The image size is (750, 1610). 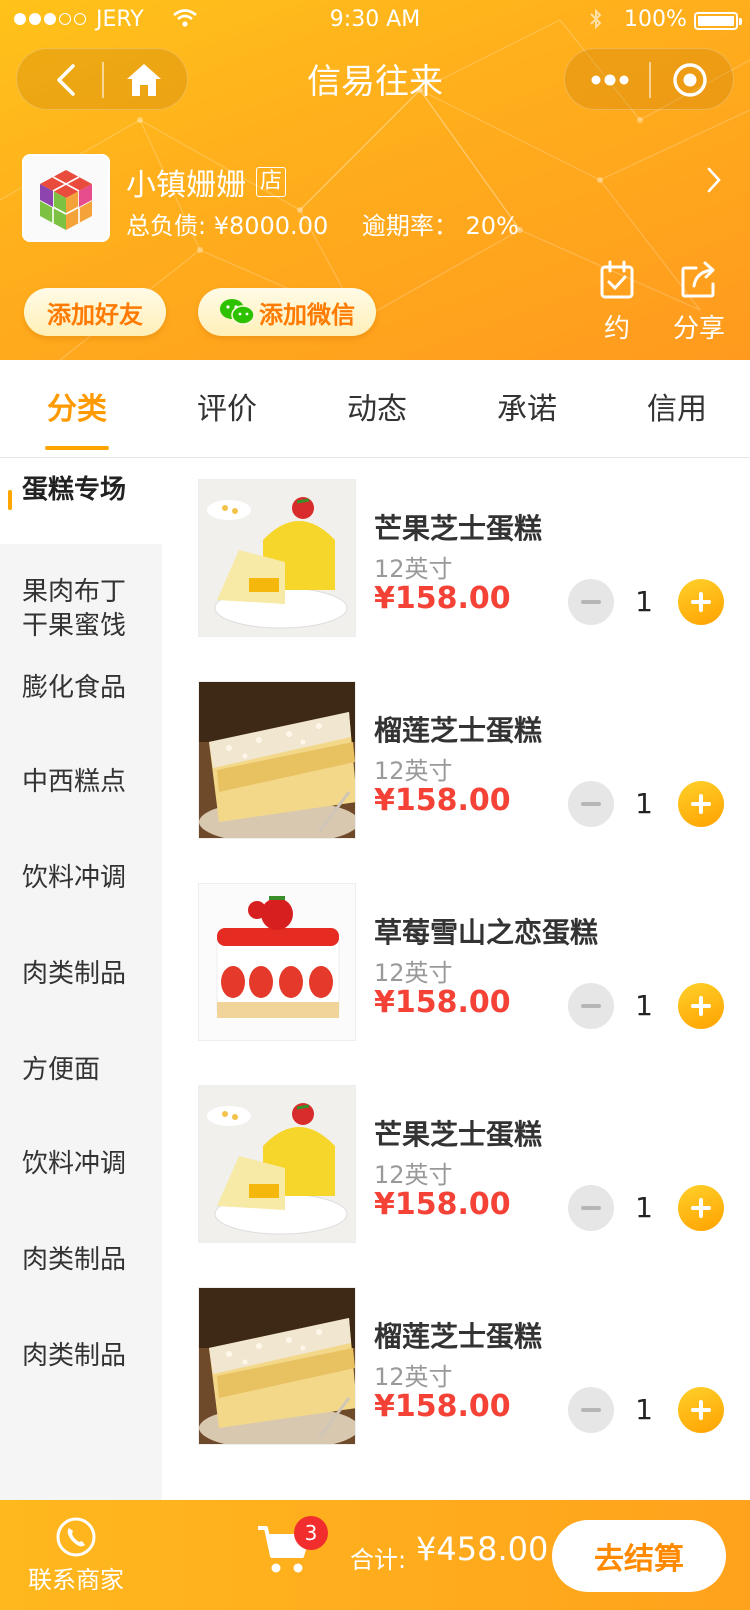 I want to click on total-label: 合计:, so click(x=378, y=1560).